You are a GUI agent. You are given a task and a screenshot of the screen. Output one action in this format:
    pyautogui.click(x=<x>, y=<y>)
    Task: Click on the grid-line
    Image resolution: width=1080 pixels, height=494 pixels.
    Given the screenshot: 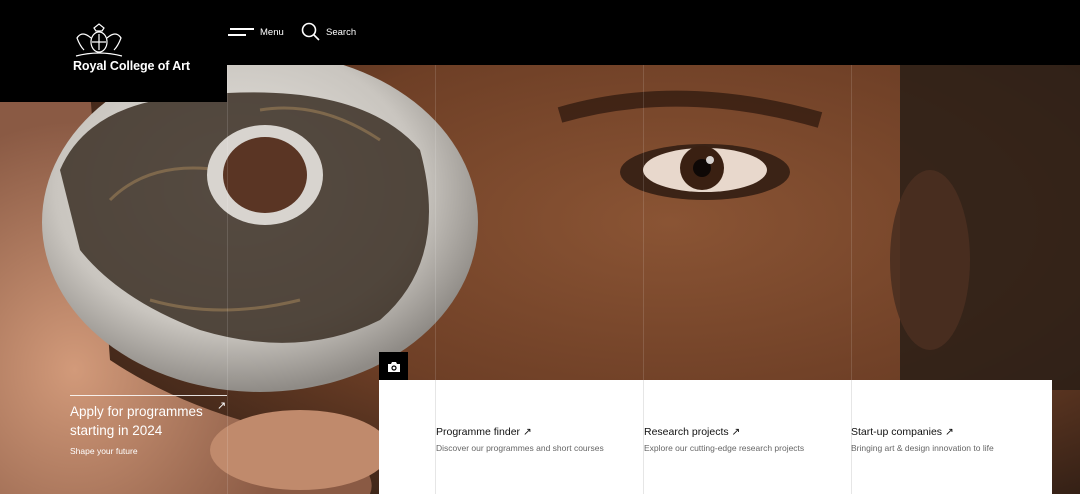 What is the action you would take?
    pyautogui.click(x=227, y=247)
    